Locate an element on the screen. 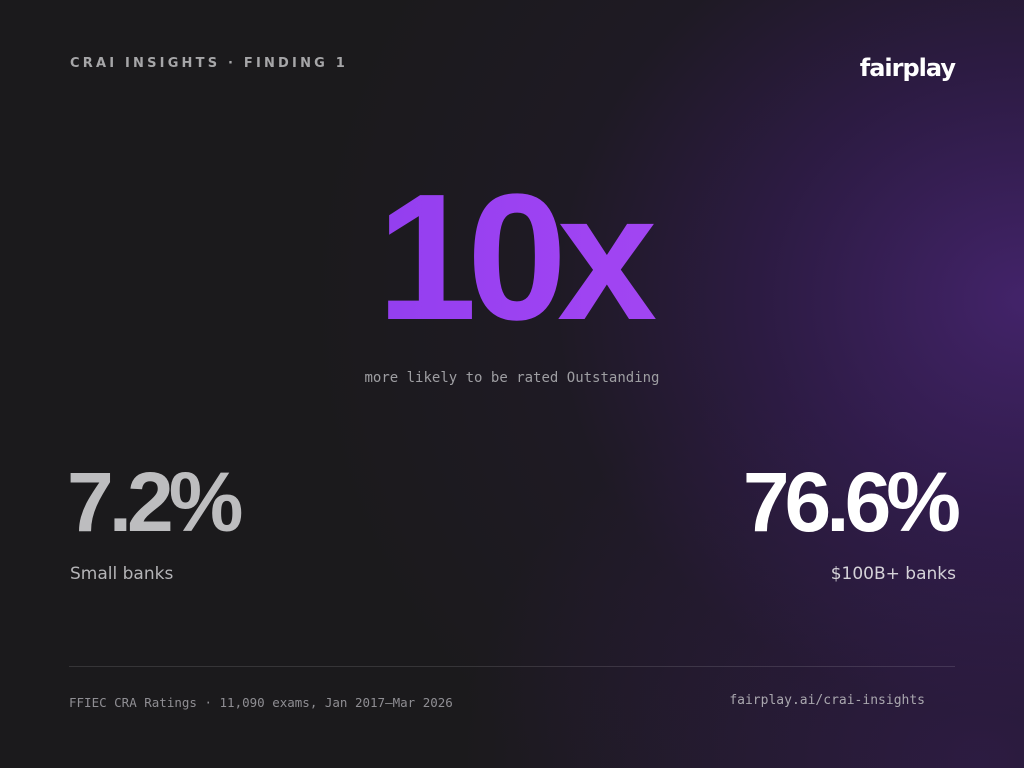 The width and height of the screenshot is (1024, 768). eyebrow-title: CRAI INSIGHTS · FINDING 1 is located at coordinates (209, 63).